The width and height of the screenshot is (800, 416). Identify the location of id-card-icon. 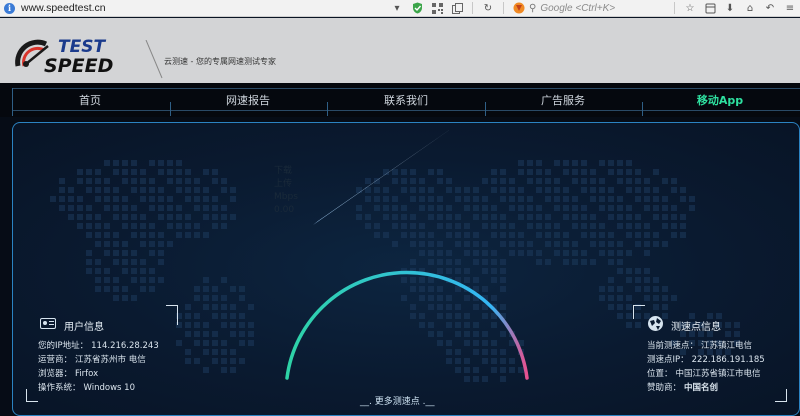
(48, 323).